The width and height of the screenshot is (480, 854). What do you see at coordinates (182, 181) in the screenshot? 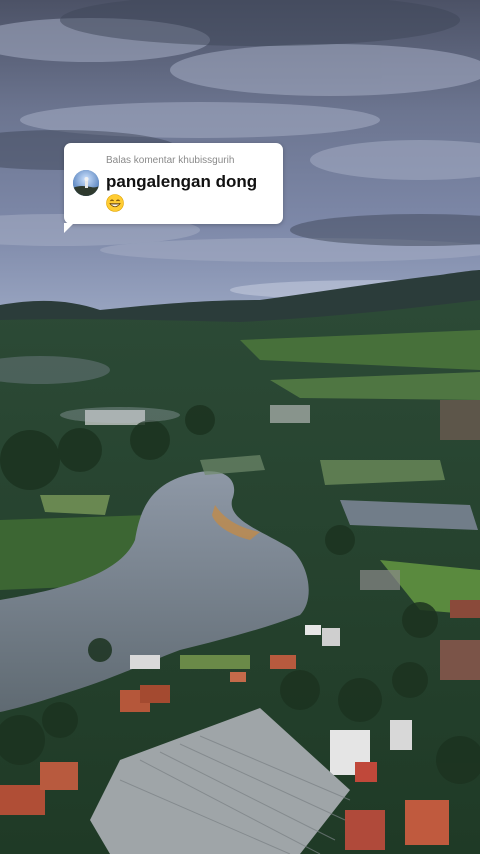
I see `comment-text: pangalengan dong` at bounding box center [182, 181].